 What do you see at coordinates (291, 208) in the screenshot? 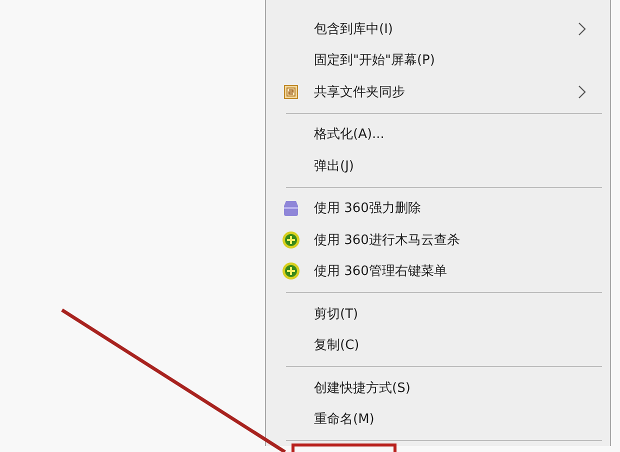
I see `shredder-icon` at bounding box center [291, 208].